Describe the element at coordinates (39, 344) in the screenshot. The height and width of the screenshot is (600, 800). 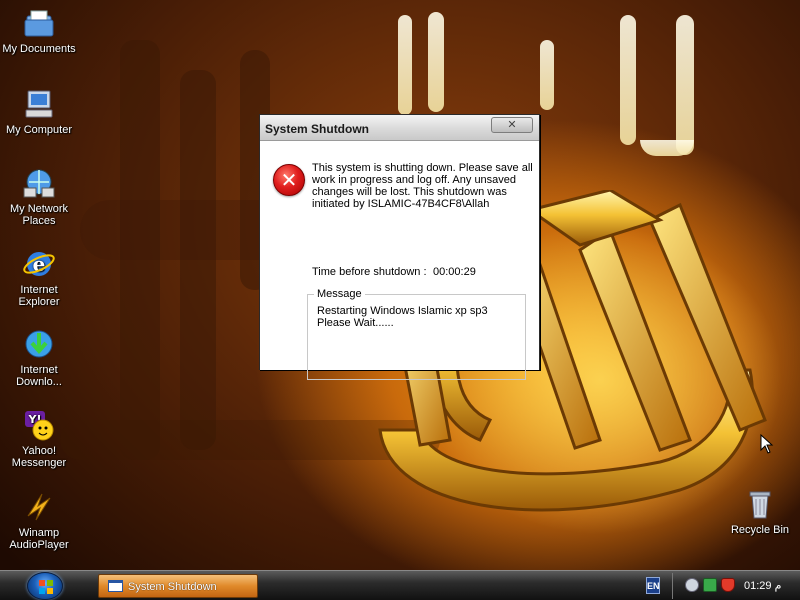
I see `internet-download-manager-icon` at that location.